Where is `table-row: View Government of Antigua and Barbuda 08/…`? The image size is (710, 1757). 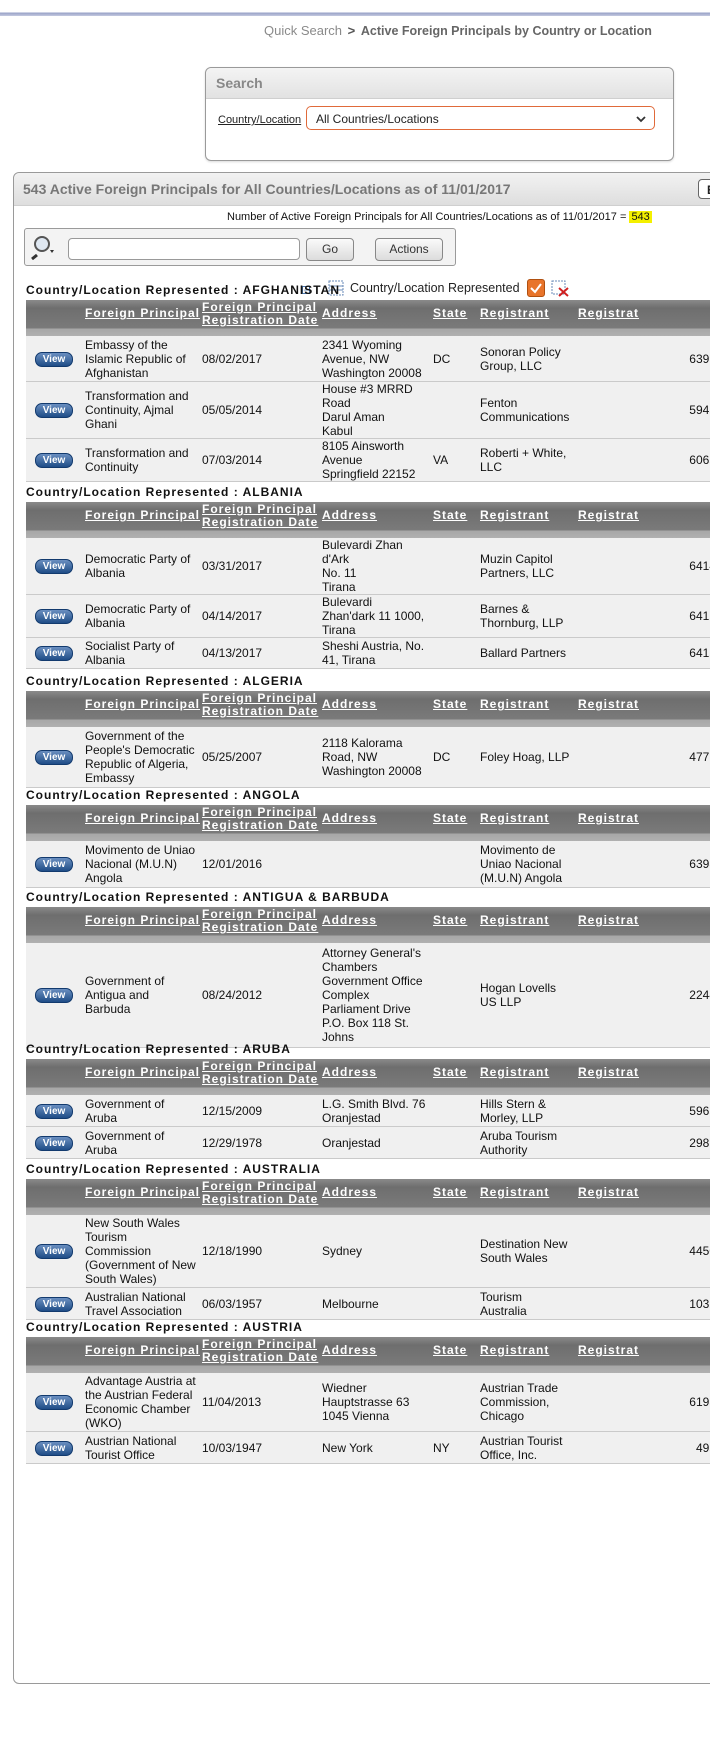
table-row: View Government of Antigua and Barbuda 08/… is located at coordinates (368, 995).